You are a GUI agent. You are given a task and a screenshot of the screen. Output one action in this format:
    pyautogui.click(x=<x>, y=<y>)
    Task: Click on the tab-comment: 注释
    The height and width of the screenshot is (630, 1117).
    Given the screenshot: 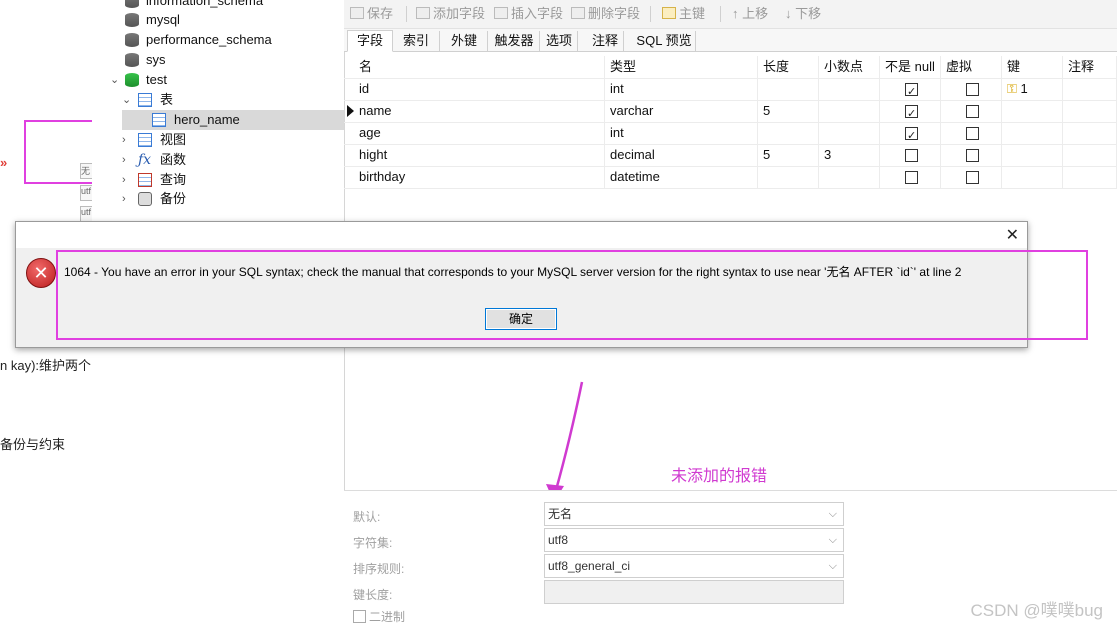 What is the action you would take?
    pyautogui.click(x=605, y=41)
    